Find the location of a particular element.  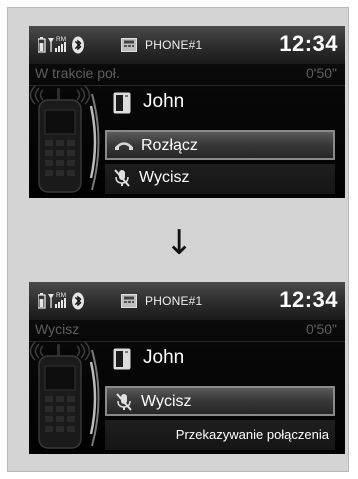

transfer-call-label: Przekazywanie połączenia is located at coordinates (252, 434).